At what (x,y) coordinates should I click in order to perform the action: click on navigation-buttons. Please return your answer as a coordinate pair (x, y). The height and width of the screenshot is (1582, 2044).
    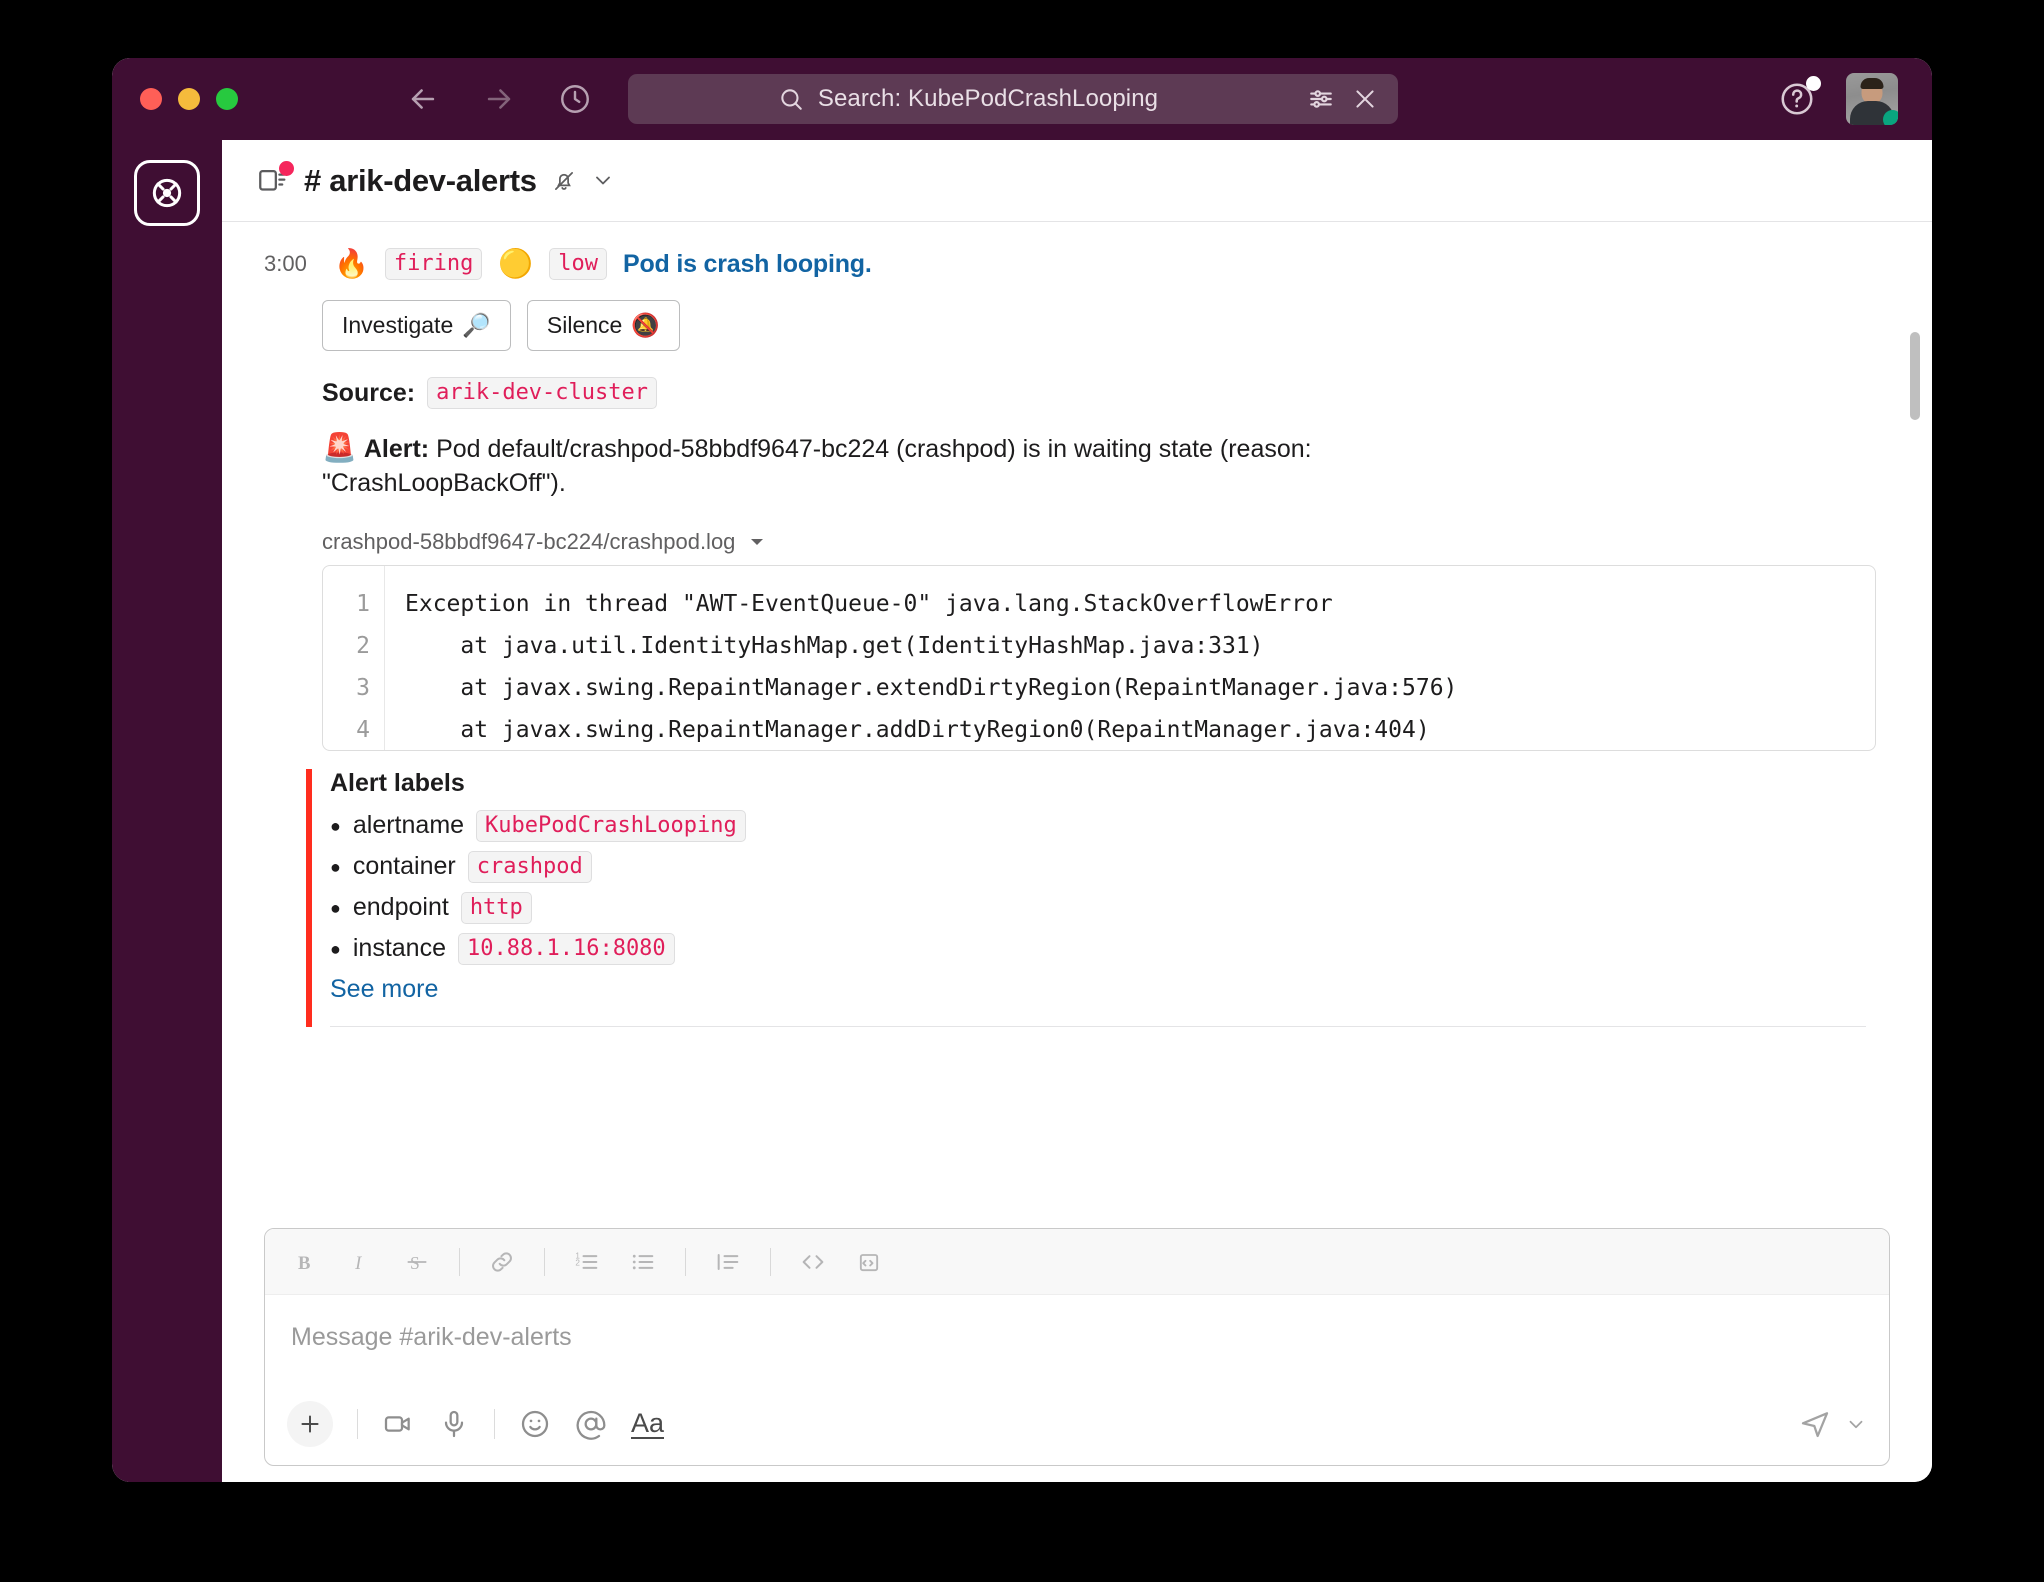
    Looking at the image, I should click on (499, 99).